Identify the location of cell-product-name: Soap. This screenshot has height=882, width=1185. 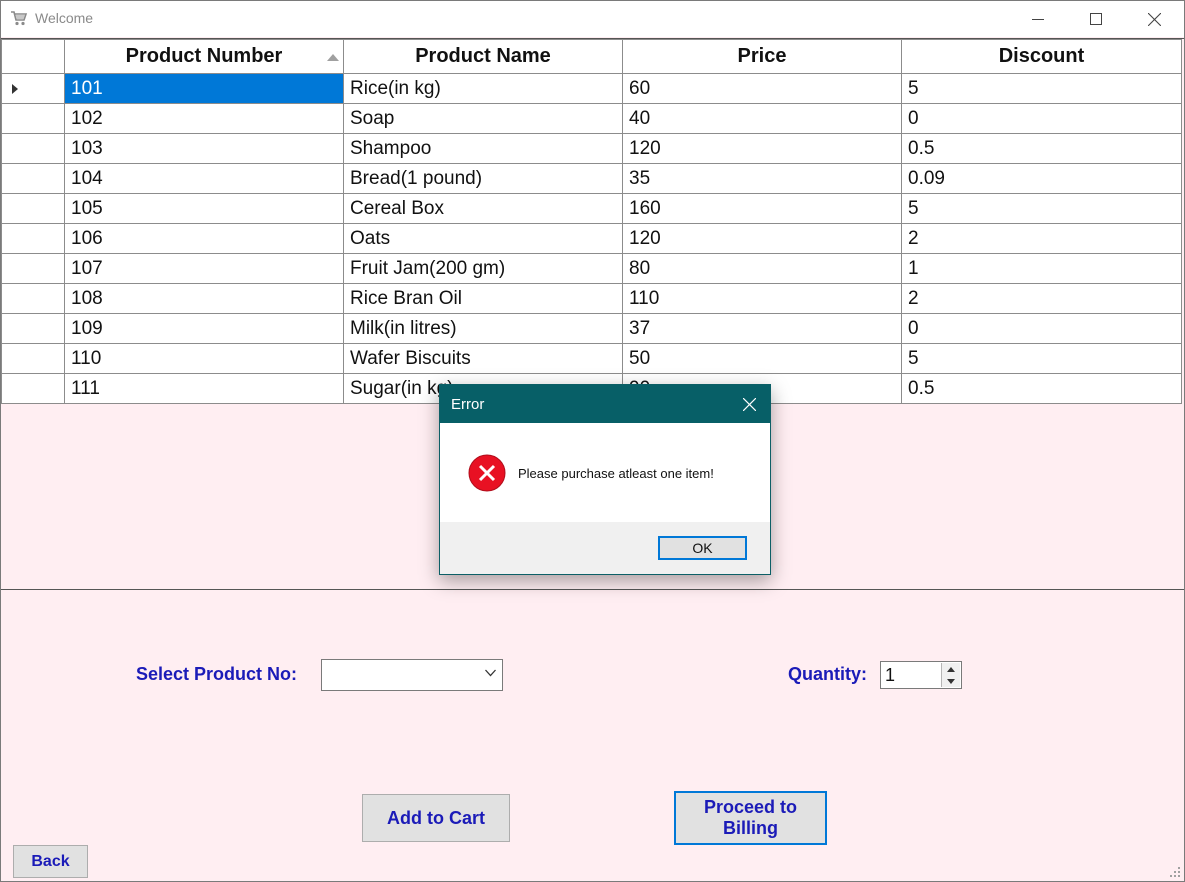
(483, 118).